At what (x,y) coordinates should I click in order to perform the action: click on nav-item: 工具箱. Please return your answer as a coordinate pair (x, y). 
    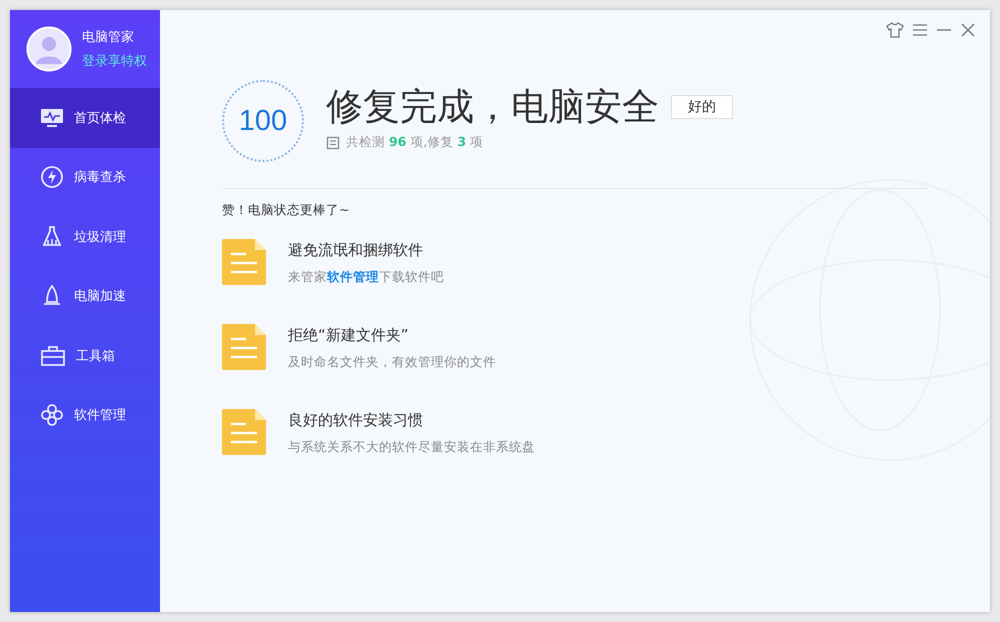
    Looking at the image, I should click on (85, 356).